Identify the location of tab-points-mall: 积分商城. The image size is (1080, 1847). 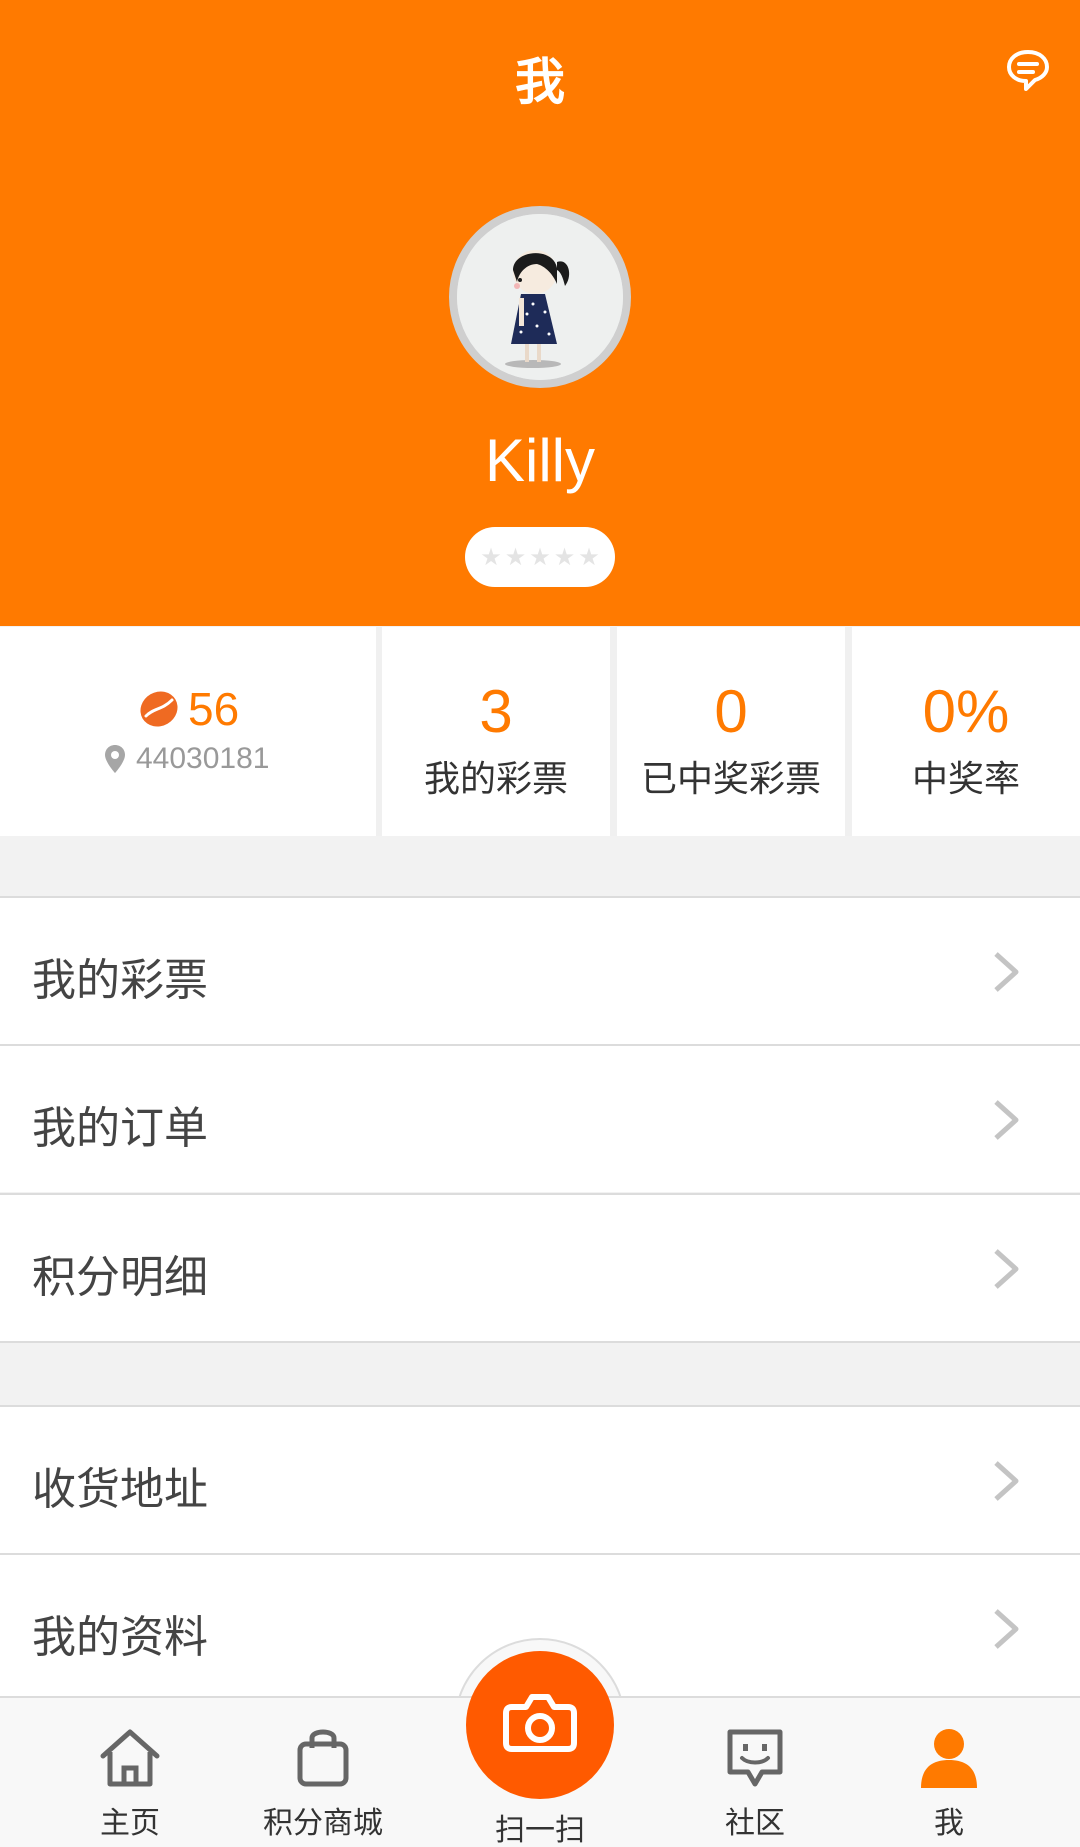
(323, 1772).